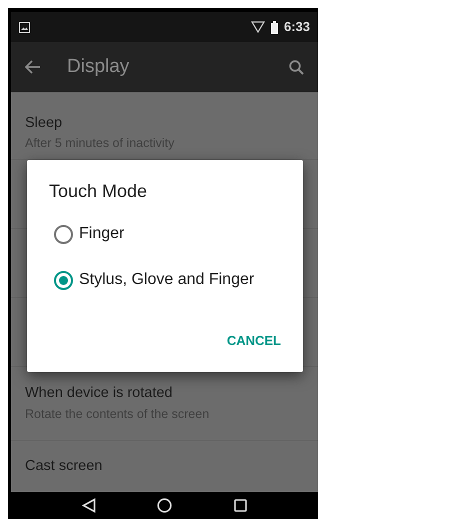  What do you see at coordinates (98, 66) in the screenshot?
I see `toolbar-title: Display` at bounding box center [98, 66].